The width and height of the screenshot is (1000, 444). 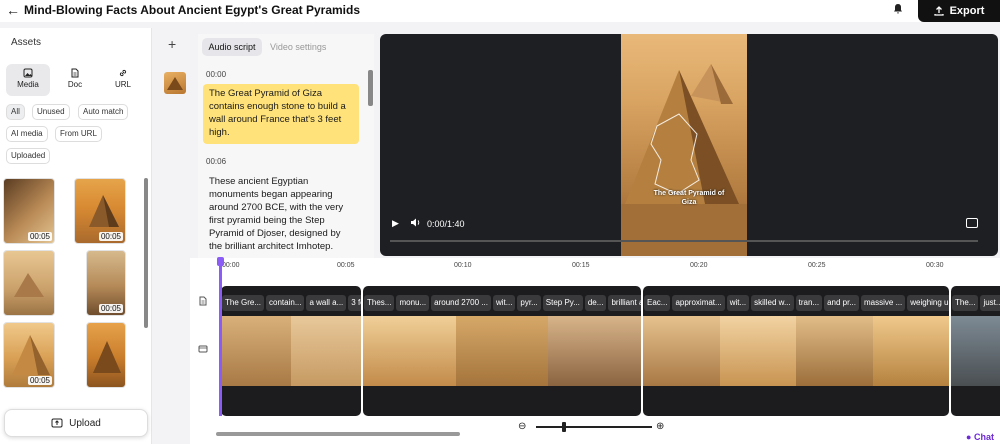 I want to click on video-time: 0:00/1:40, so click(x=446, y=224).